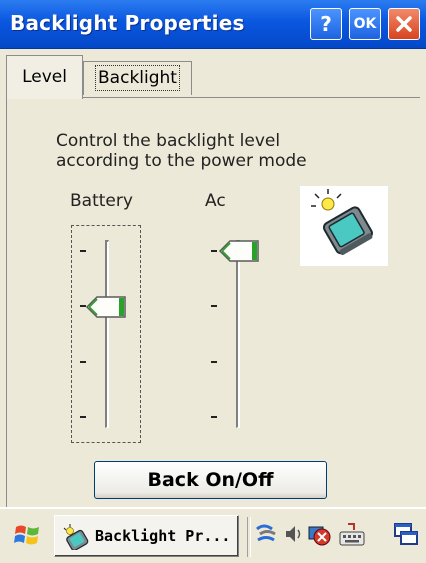  Describe the element at coordinates (249, 537) in the screenshot. I see `tray-separator` at that location.